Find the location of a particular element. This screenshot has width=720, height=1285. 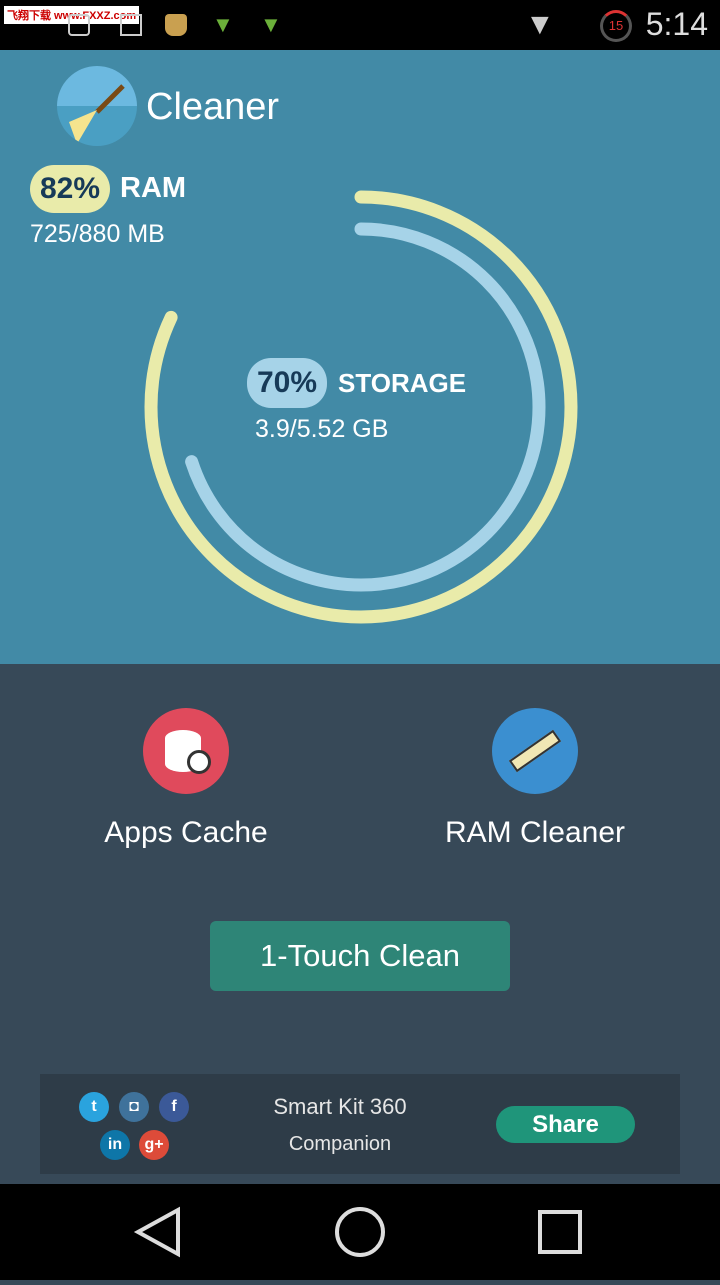

ram-cleaner-button: RAM Cleaner is located at coordinates (535, 779).